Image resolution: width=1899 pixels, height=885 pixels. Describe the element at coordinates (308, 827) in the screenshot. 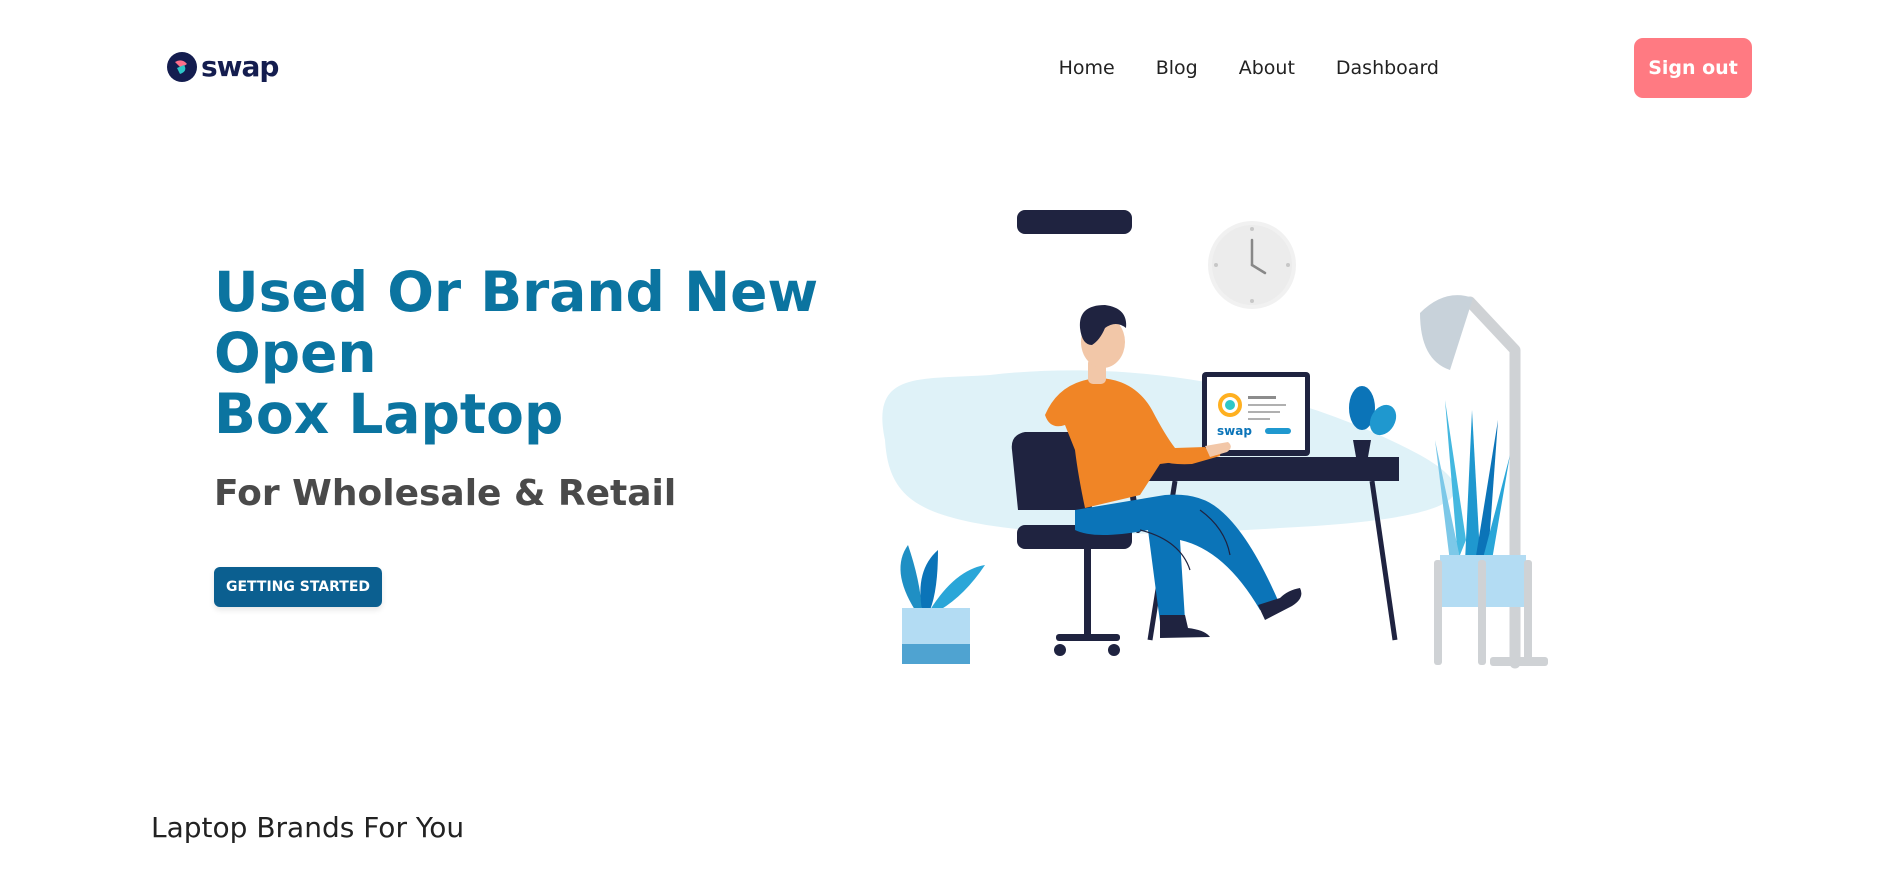

I see `section-title-laptop-brands: Laptop Brands For You` at that location.